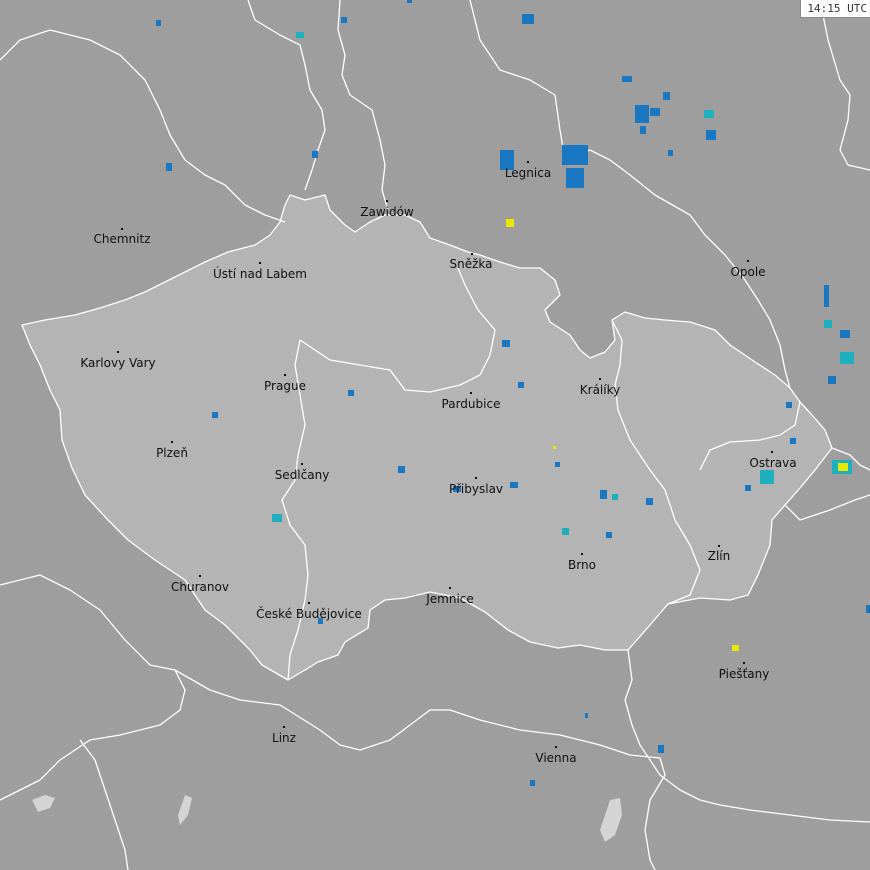  What do you see at coordinates (772, 463) in the screenshot?
I see `city-label: Ostrava` at bounding box center [772, 463].